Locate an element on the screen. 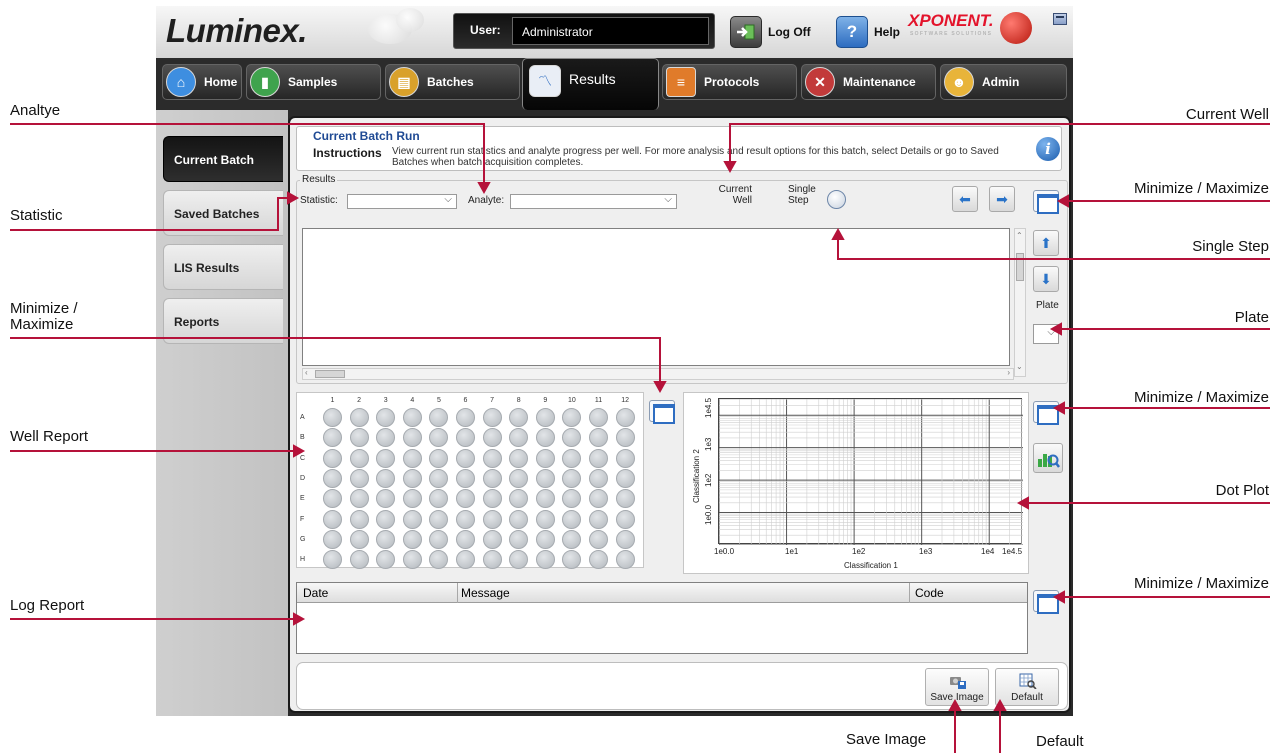  callout-default: Default is located at coordinates (1060, 741).